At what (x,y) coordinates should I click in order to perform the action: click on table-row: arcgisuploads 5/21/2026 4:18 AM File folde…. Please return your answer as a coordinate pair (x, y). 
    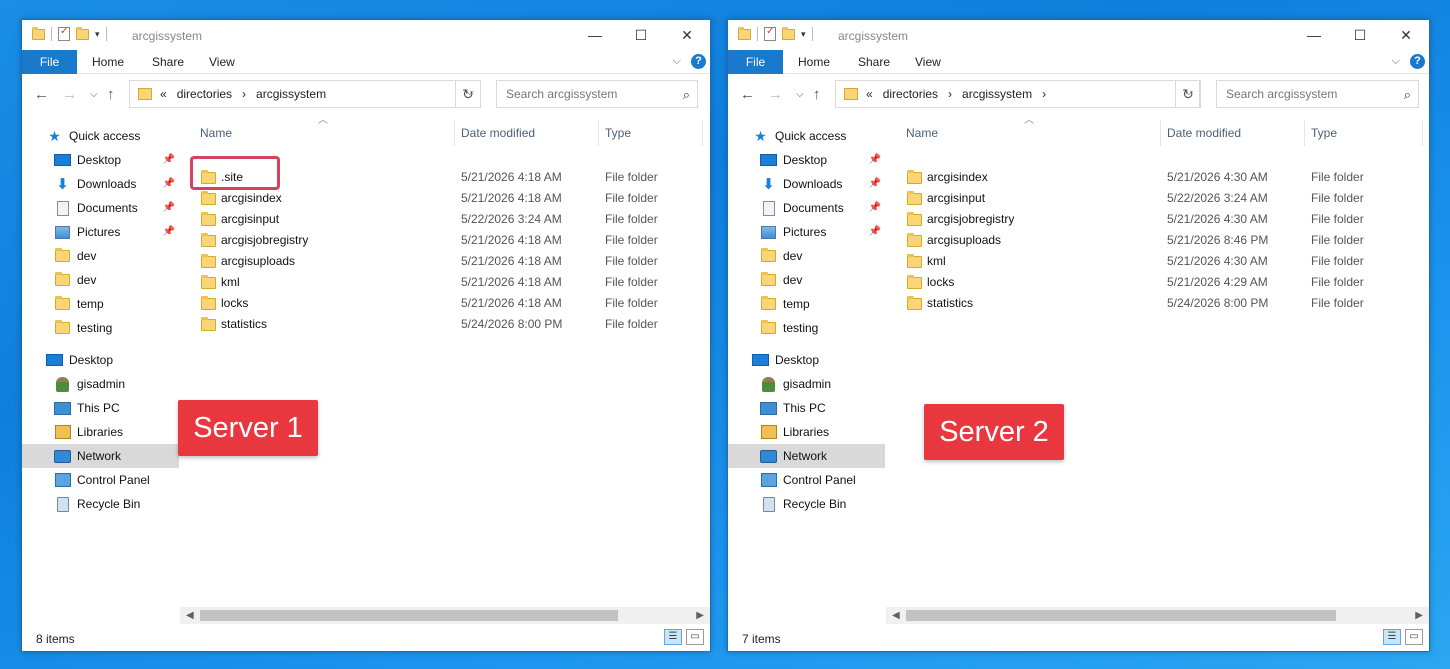
    Looking at the image, I should click on (448, 261).